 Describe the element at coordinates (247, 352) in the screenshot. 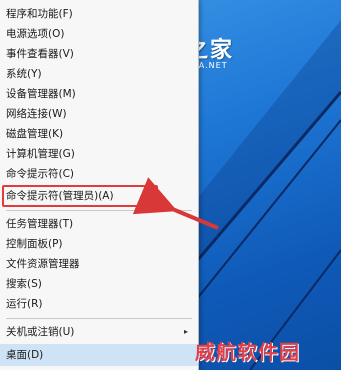

I see `watermark-text: 威航软件园` at that location.